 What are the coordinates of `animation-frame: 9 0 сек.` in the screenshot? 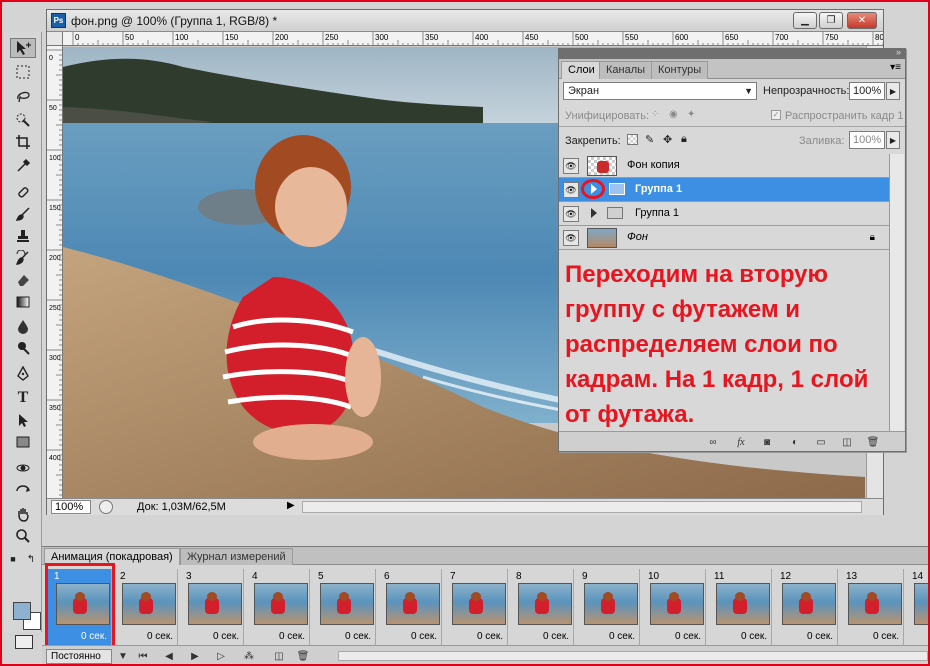 It's located at (608, 607).